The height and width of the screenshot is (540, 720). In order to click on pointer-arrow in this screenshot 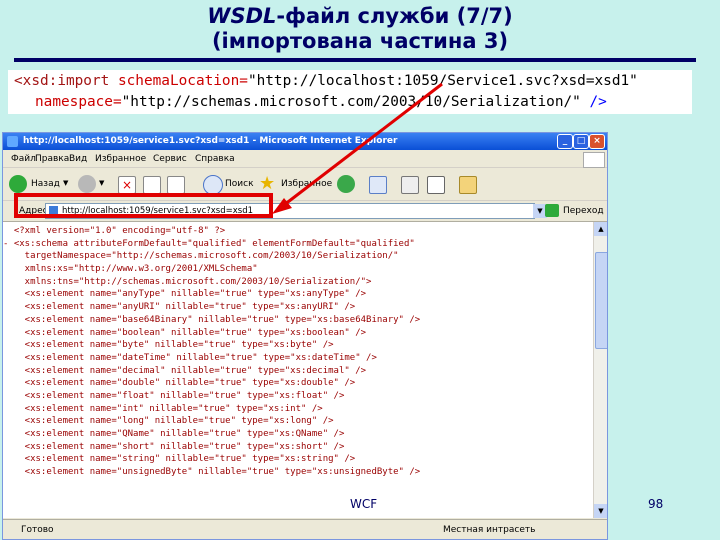, I will do `click(357, 148)`.